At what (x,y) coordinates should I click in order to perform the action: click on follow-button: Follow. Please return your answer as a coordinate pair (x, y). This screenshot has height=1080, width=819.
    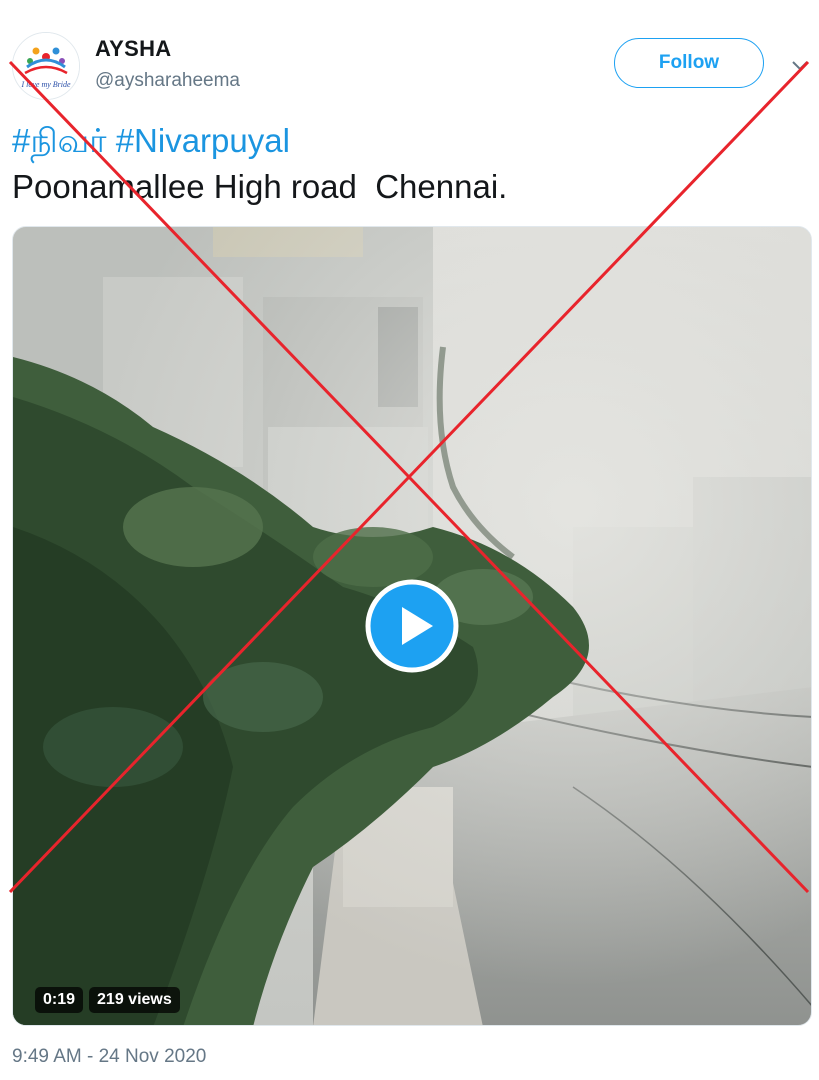
    Looking at the image, I should click on (689, 63).